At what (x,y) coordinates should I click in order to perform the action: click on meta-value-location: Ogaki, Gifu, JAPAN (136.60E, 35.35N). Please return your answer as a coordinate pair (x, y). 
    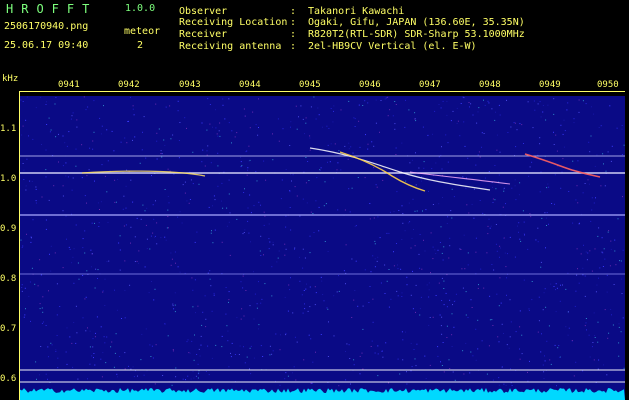
    Looking at the image, I should click on (416, 22).